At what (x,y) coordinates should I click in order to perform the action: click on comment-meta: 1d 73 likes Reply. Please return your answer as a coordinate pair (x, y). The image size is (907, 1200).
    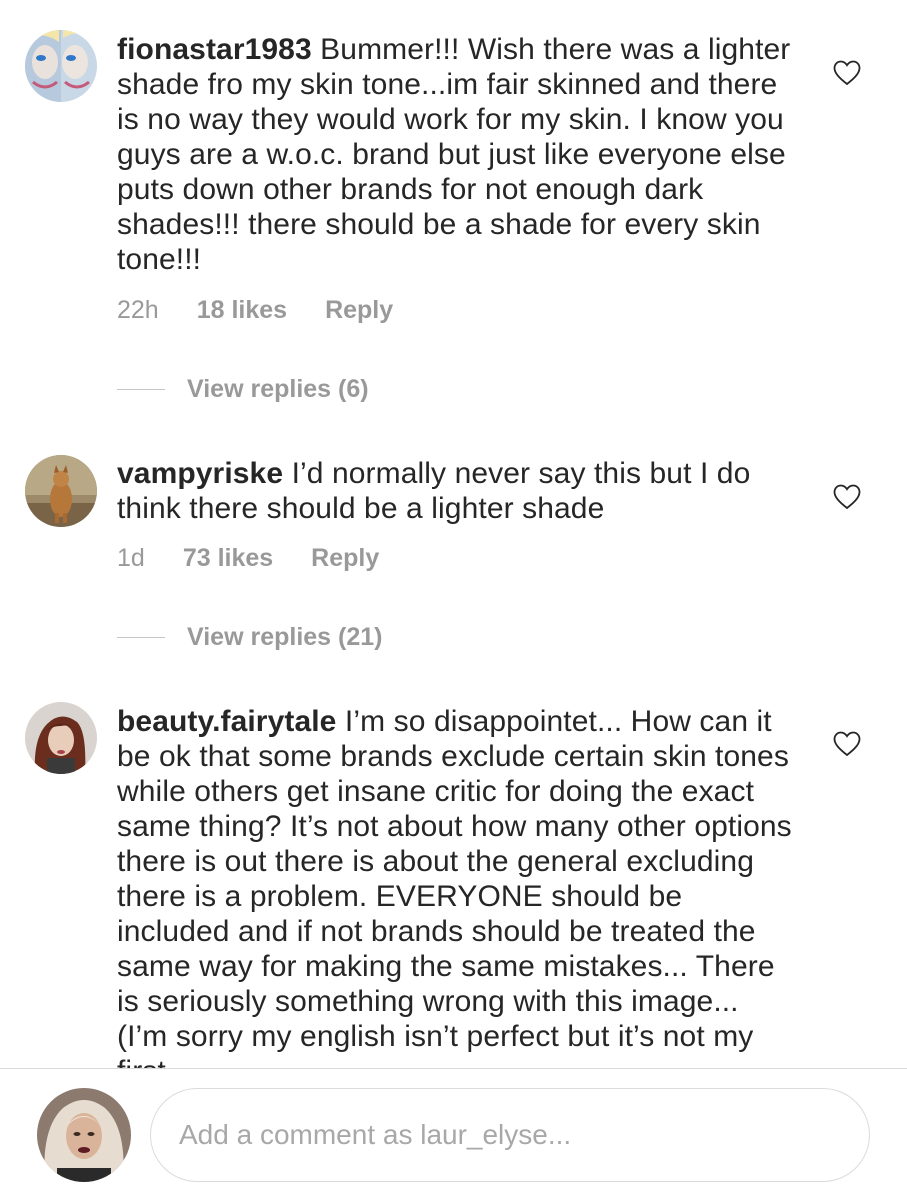
    Looking at the image, I should click on (248, 558).